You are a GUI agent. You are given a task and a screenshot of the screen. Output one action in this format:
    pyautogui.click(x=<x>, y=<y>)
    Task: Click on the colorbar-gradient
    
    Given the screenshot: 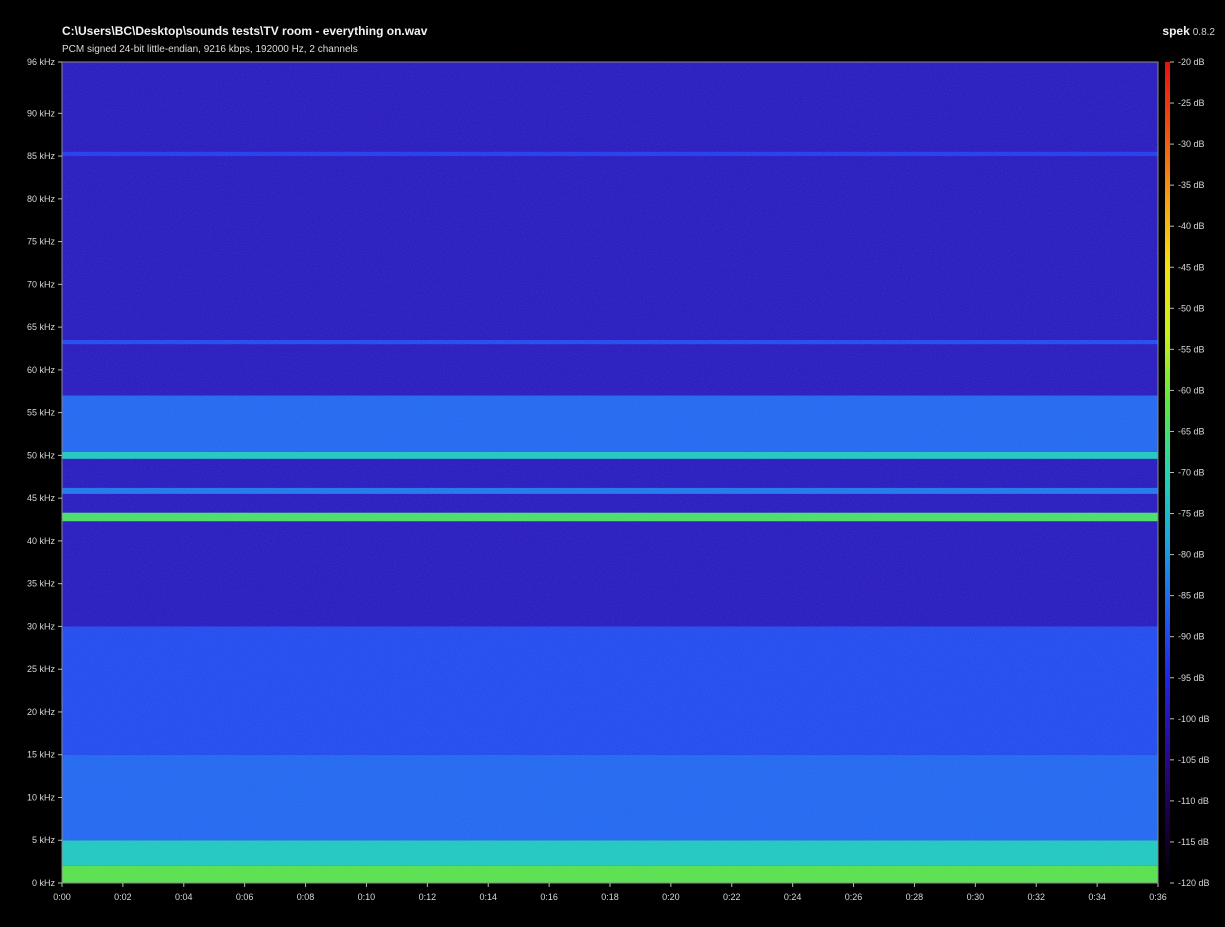 What is the action you would take?
    pyautogui.click(x=1167, y=472)
    